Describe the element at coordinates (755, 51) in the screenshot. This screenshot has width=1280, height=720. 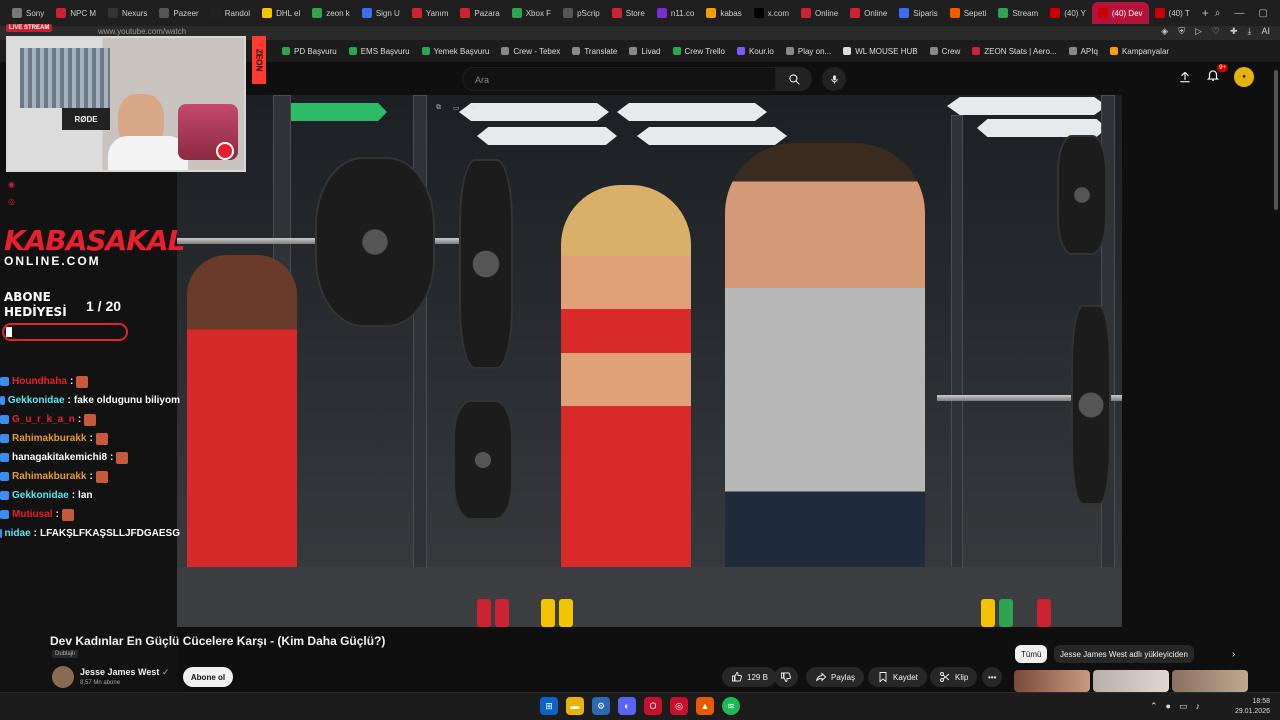
I see `bookmark-item: Kour.io` at that location.